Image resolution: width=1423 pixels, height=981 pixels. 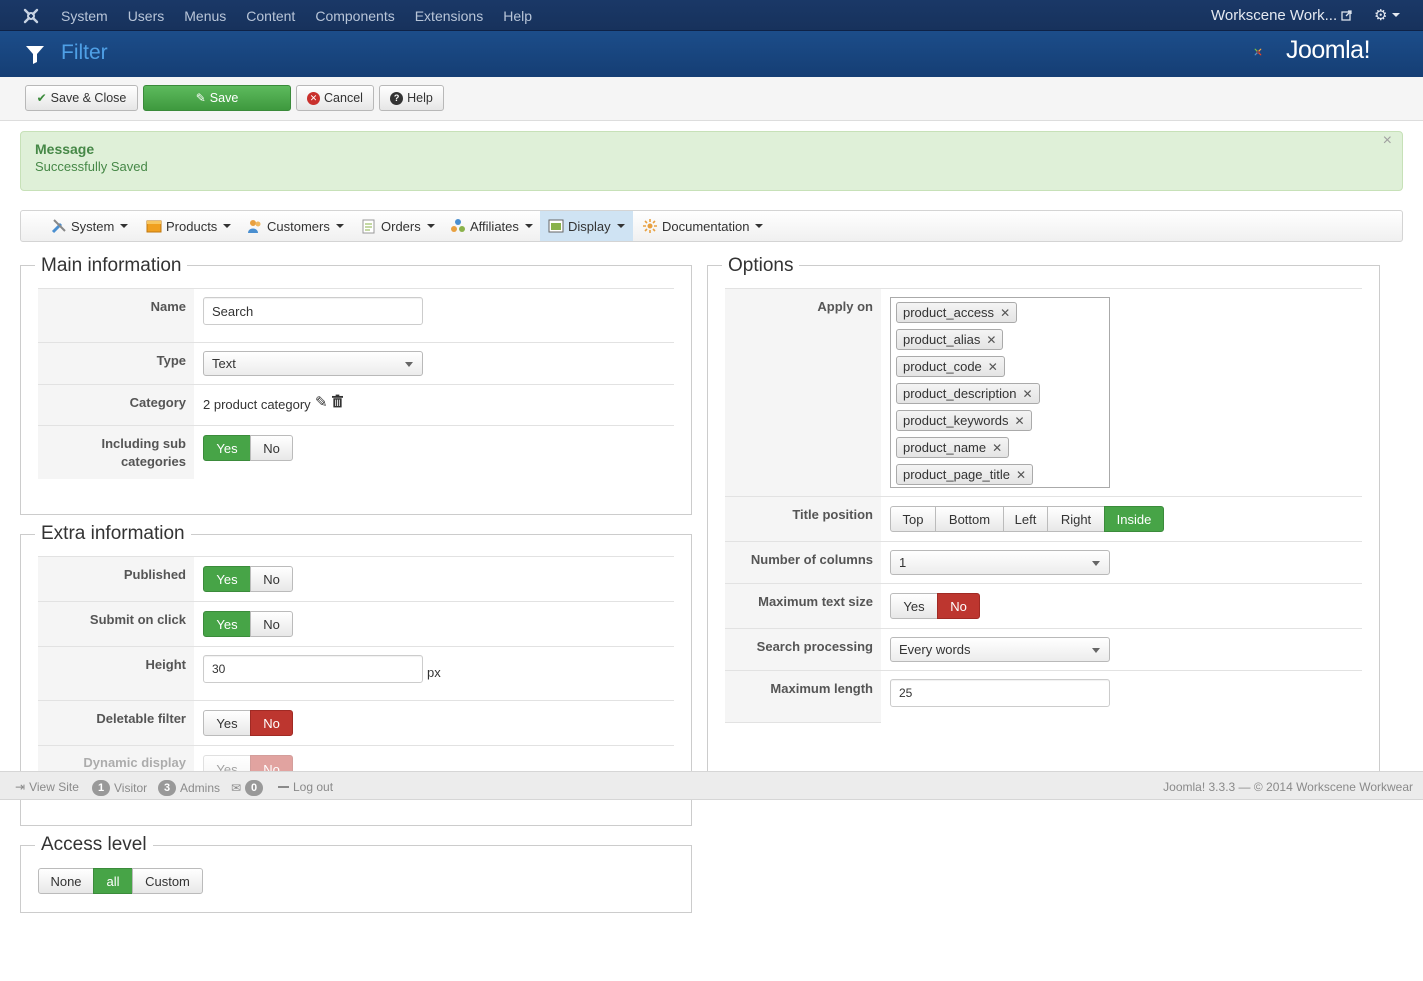 What do you see at coordinates (1328, 50) in the screenshot?
I see `joomla-logo-text: Joomla!` at bounding box center [1328, 50].